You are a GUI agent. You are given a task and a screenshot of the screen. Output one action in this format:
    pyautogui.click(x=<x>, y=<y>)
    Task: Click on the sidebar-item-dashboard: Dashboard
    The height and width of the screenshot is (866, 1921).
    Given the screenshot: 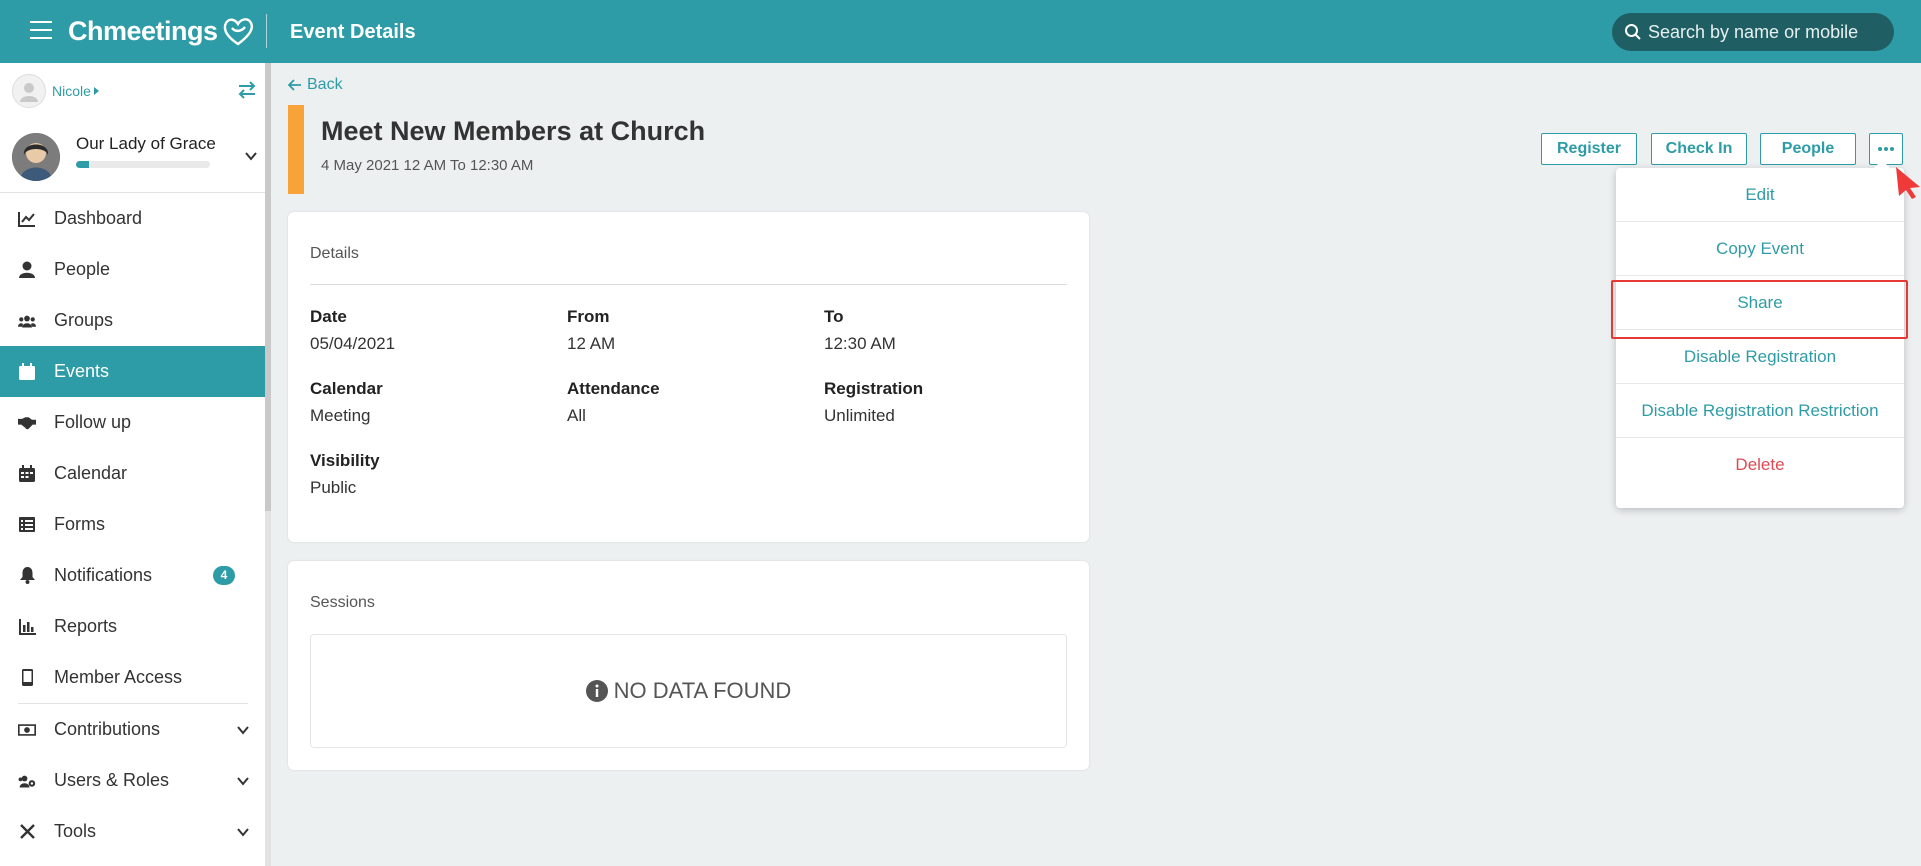 What is the action you would take?
    pyautogui.click(x=132, y=218)
    